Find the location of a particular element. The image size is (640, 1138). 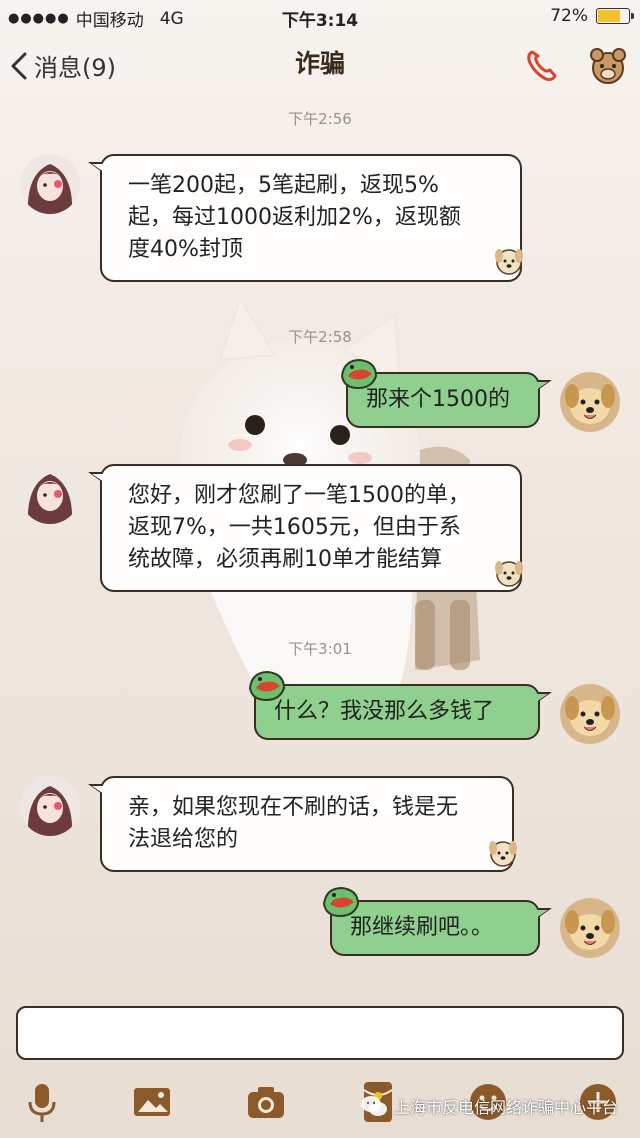

status-time: 下午3:14 is located at coordinates (320, 21).